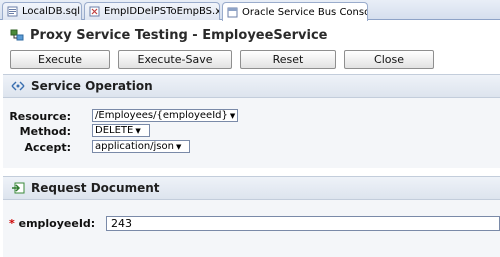  I want to click on accept-value: application/json, so click(134, 146).